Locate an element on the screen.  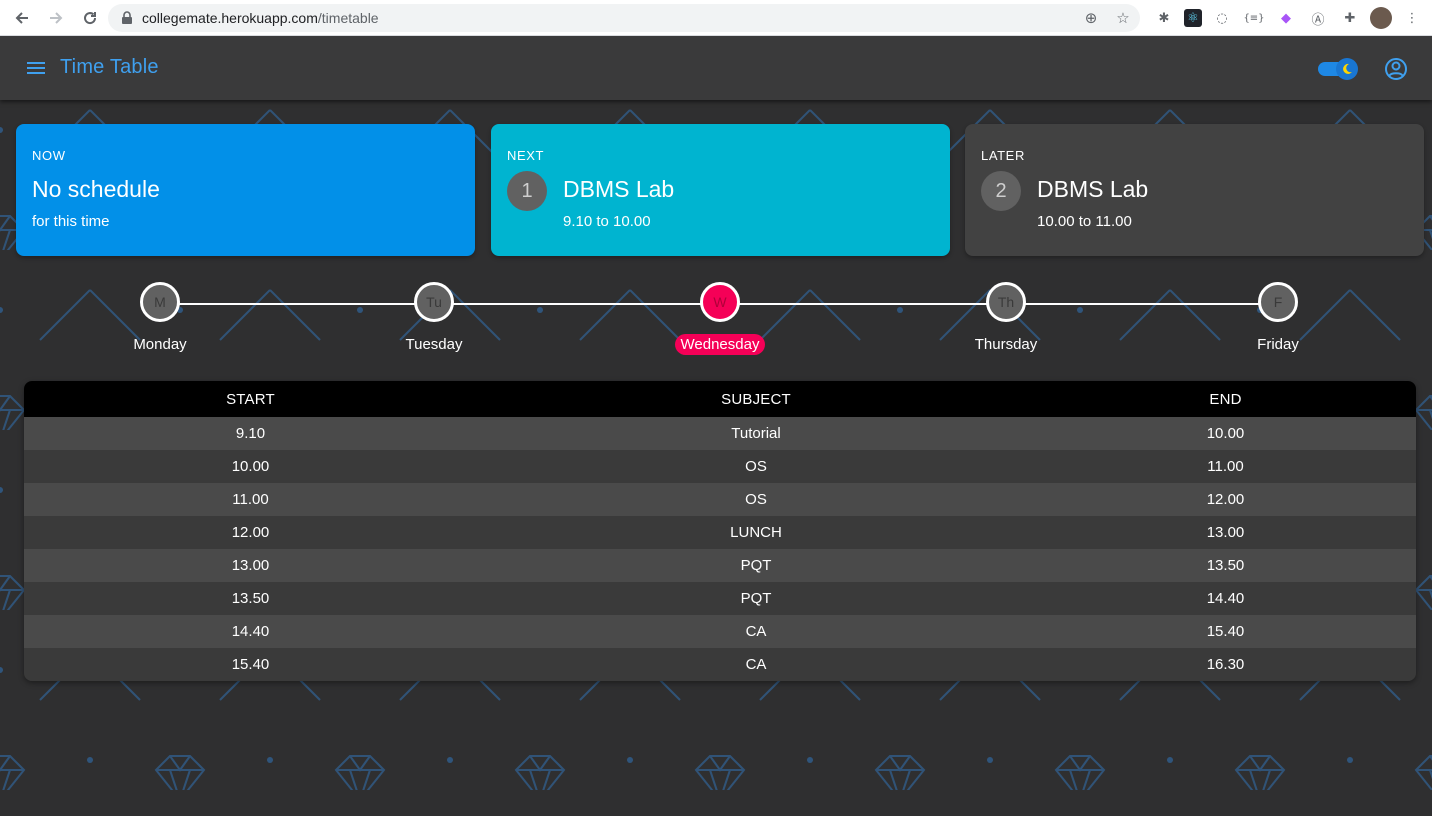
cell-end: 13.50 is located at coordinates (1225, 565).